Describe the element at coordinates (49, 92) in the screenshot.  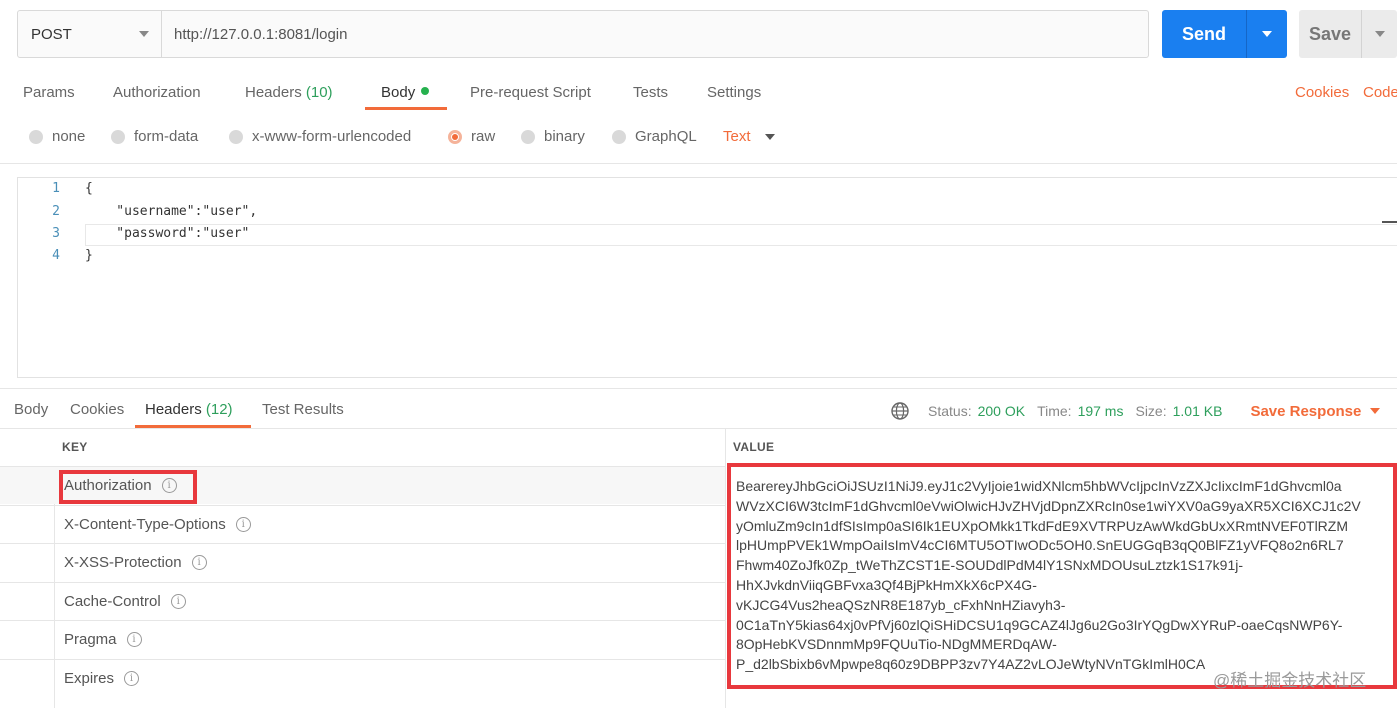
I see `tab-params: Params` at that location.